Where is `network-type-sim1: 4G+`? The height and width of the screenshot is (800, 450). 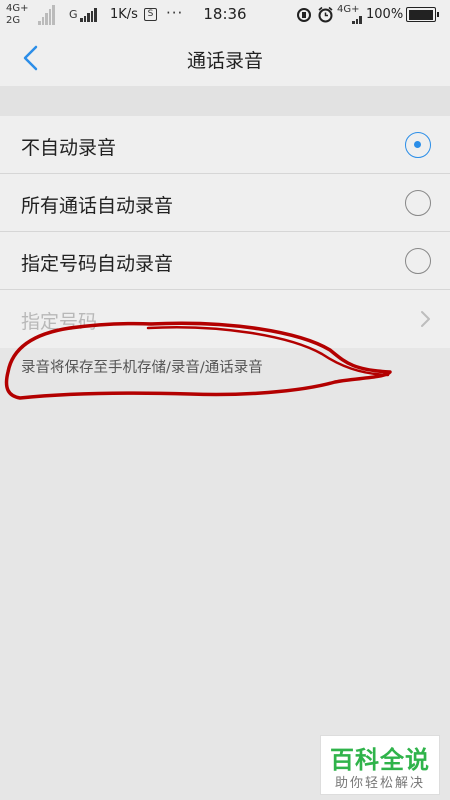
network-type-sim1: 4G+ is located at coordinates (17, 8).